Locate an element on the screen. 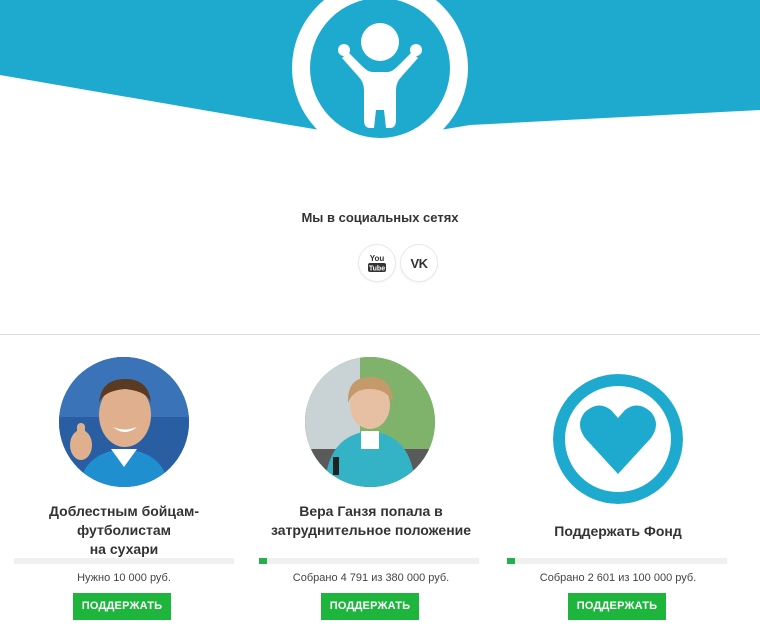 The height and width of the screenshot is (633, 760). campaign-title-line-1: Поддержать Фонд is located at coordinates (618, 531).